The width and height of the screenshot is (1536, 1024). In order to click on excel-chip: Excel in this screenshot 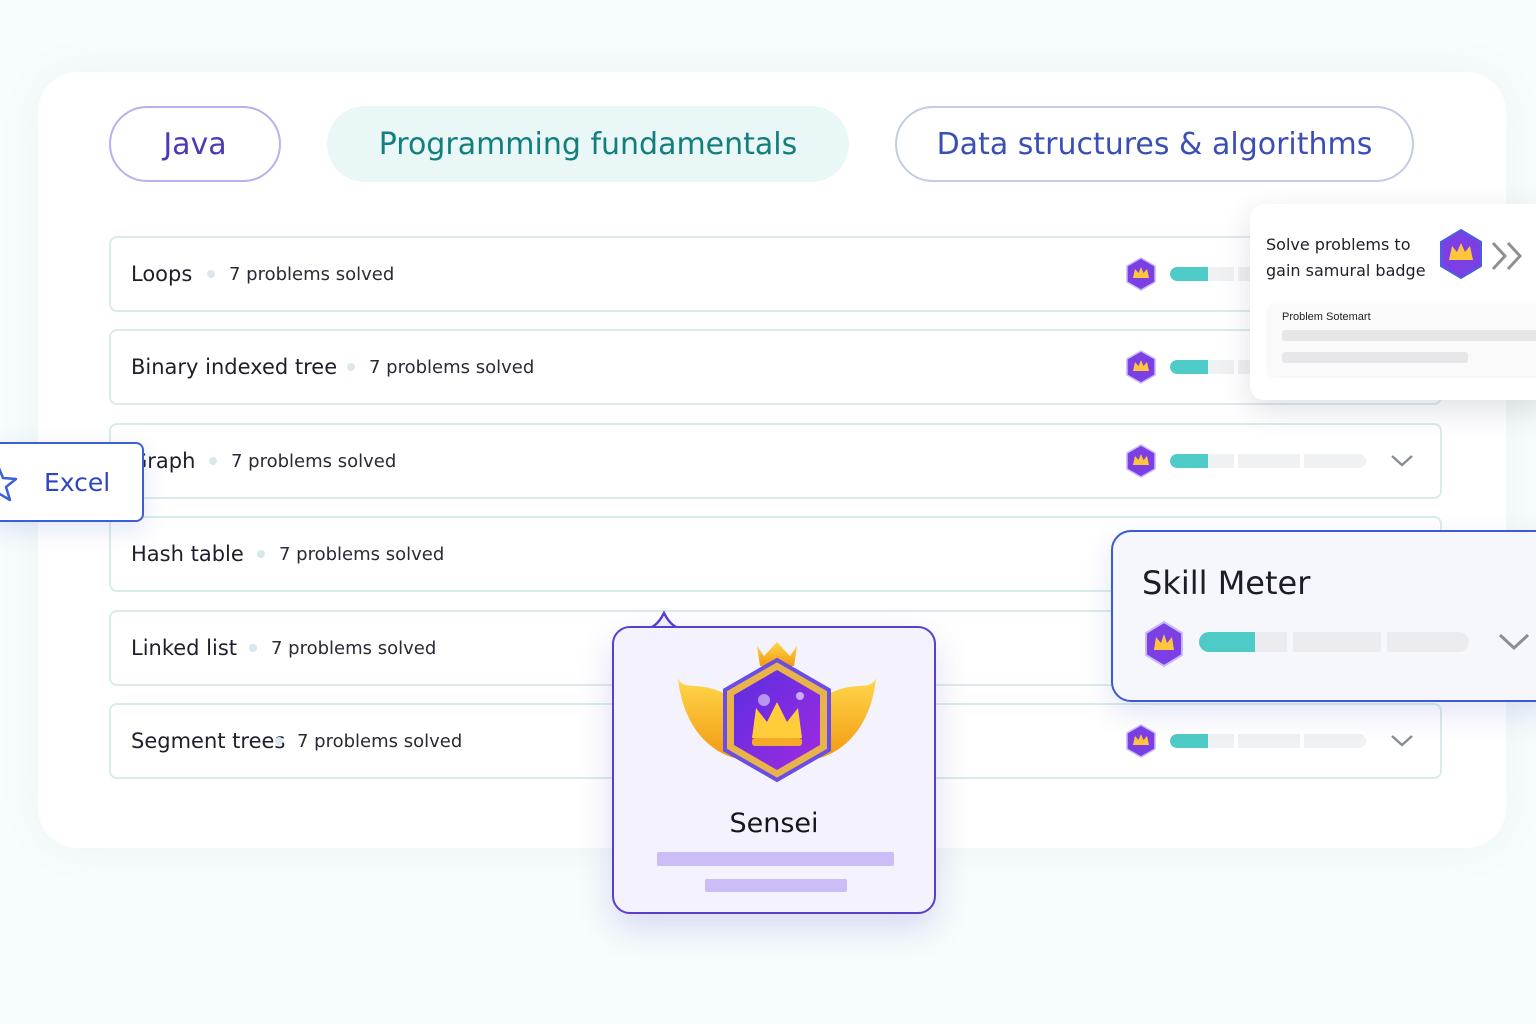, I will do `click(72, 482)`.